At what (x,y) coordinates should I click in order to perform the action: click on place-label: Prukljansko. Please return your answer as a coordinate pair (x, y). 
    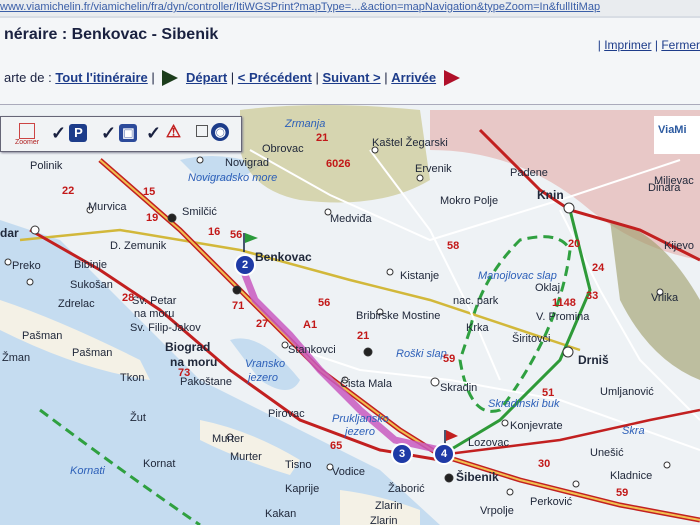
    Looking at the image, I should click on (360, 419).